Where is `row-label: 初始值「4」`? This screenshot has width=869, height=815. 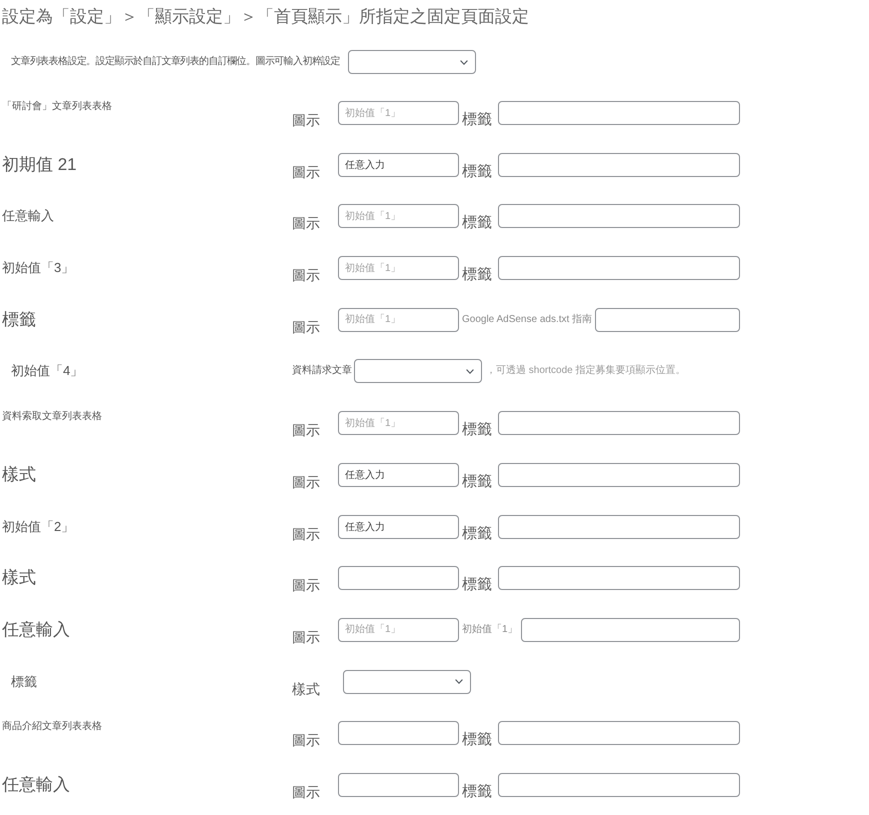 row-label: 初始值「4」 is located at coordinates (47, 371).